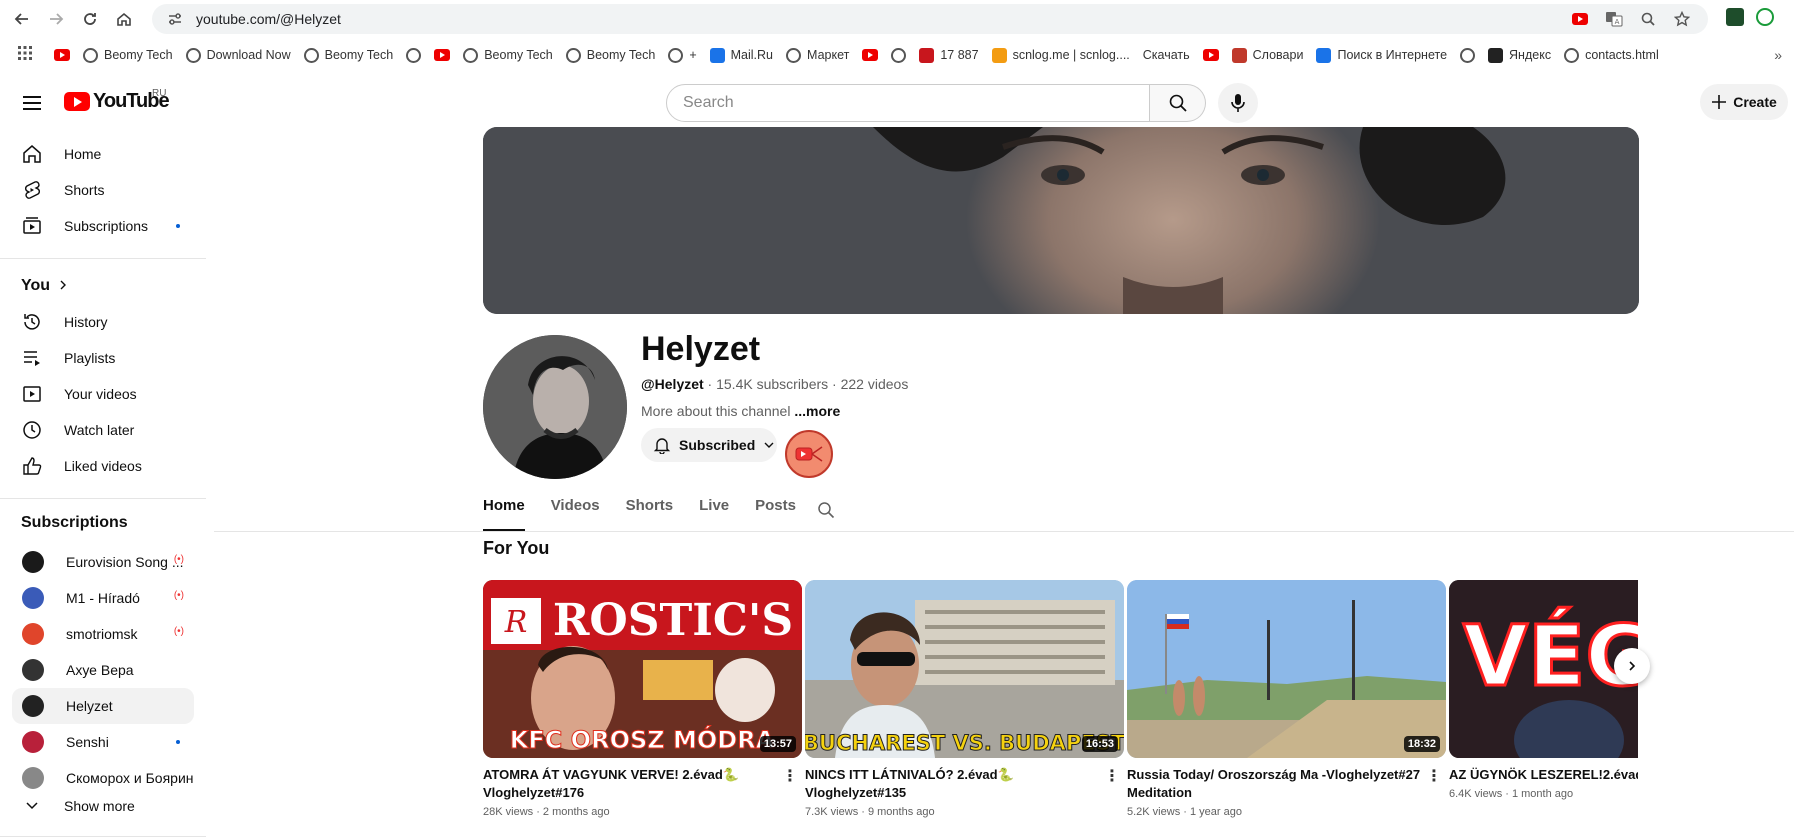 This screenshot has width=1794, height=839. I want to click on bookmark-item: Download Now, so click(238, 55).